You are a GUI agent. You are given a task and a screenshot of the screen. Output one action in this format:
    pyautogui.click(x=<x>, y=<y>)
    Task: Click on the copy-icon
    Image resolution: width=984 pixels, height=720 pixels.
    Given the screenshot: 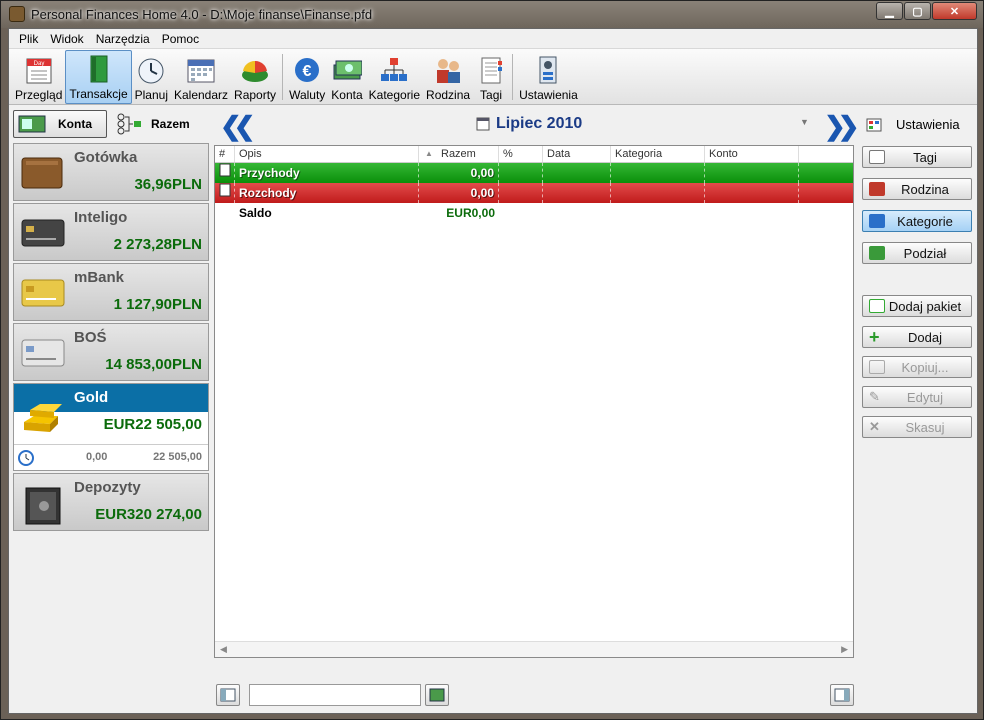 What is the action you would take?
    pyautogui.click(x=877, y=367)
    